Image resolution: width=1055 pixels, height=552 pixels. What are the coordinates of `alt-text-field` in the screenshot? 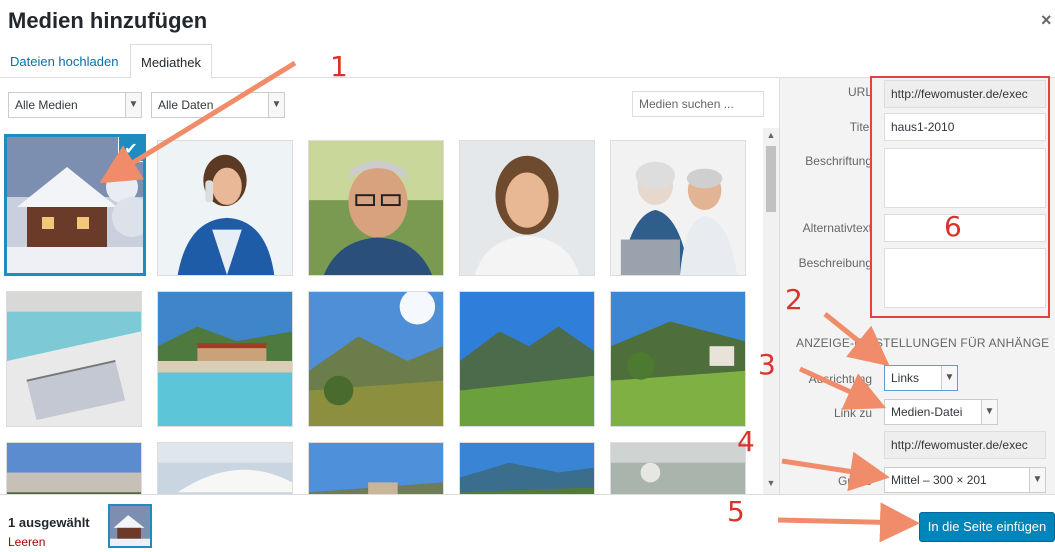 It's located at (965, 228).